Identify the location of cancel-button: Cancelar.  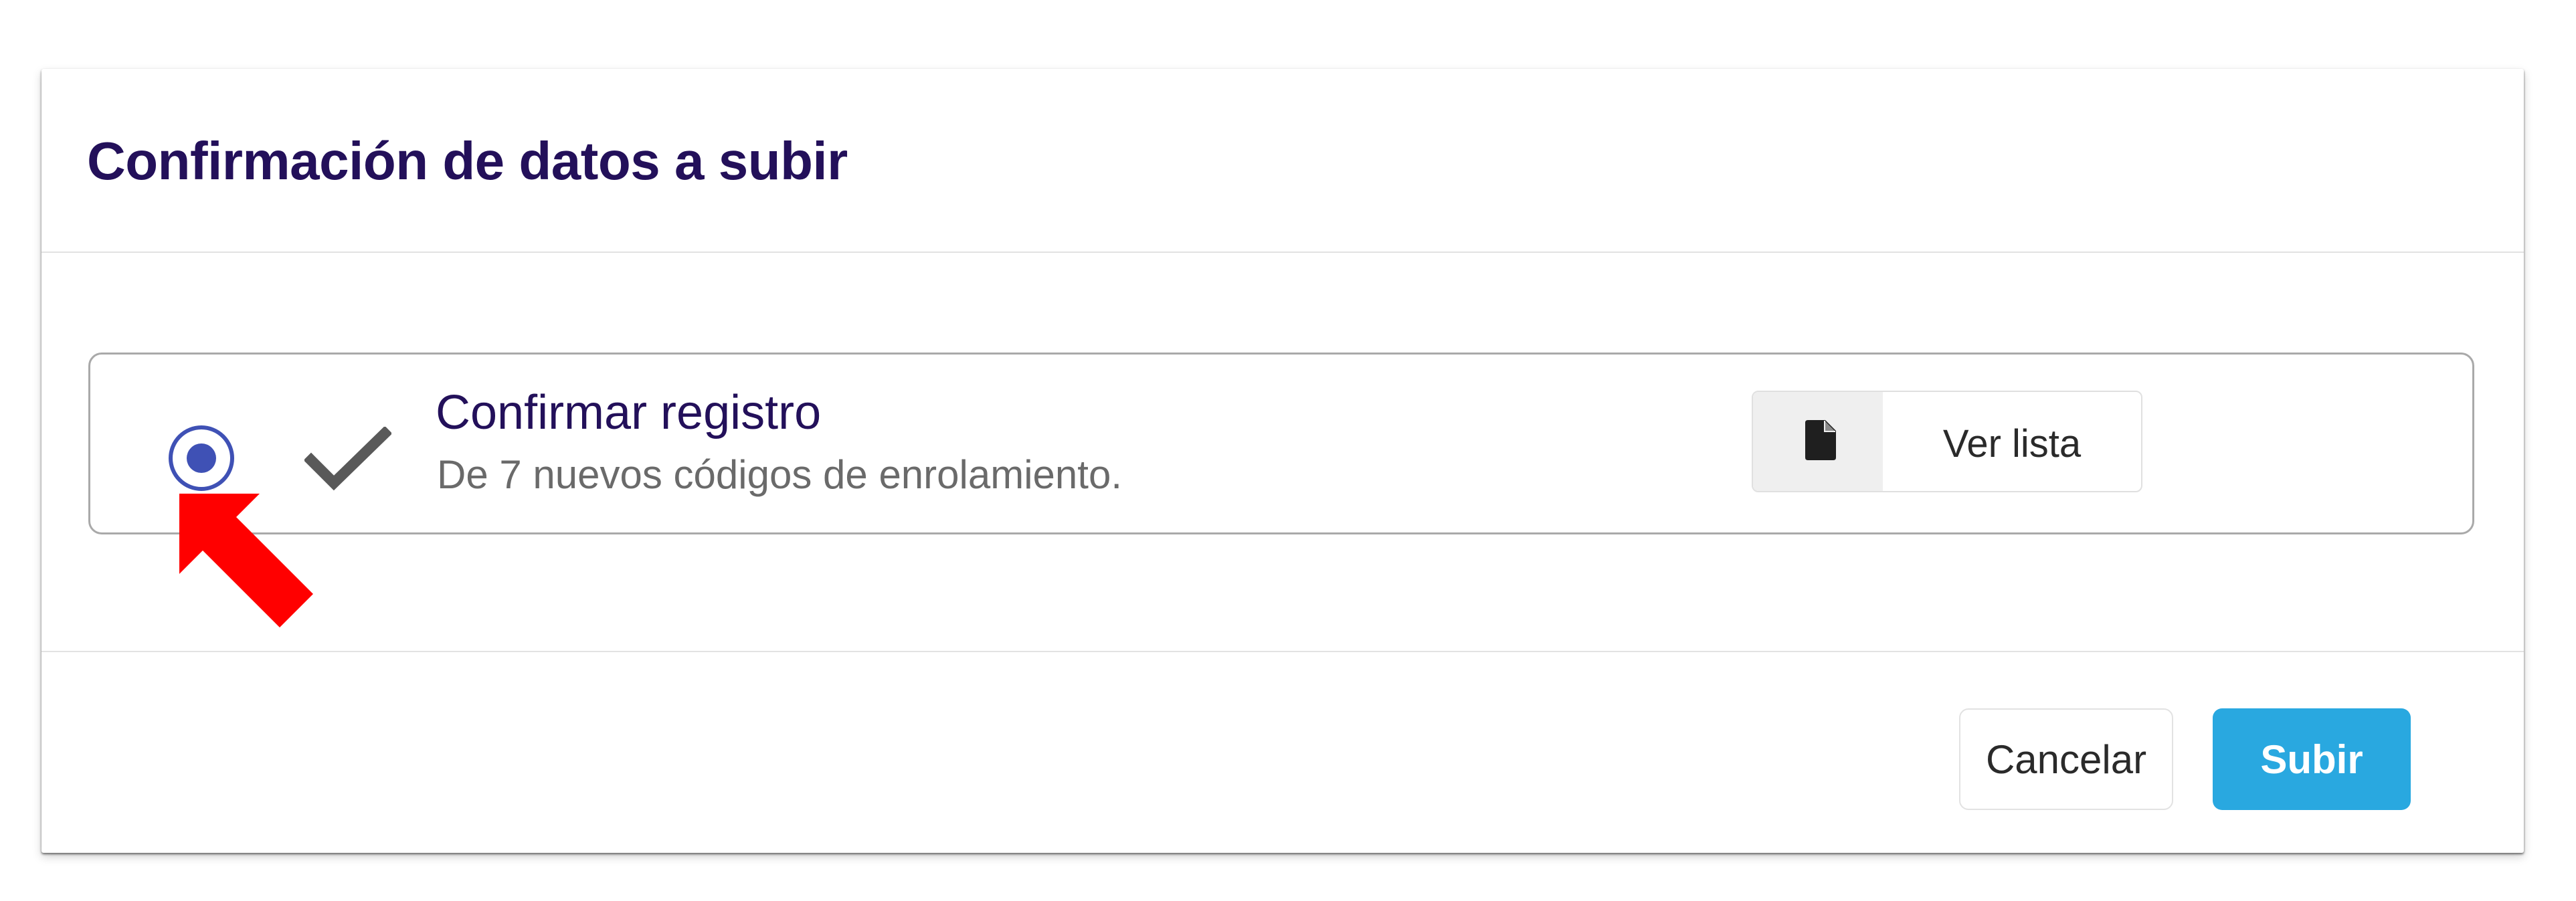
(2066, 759).